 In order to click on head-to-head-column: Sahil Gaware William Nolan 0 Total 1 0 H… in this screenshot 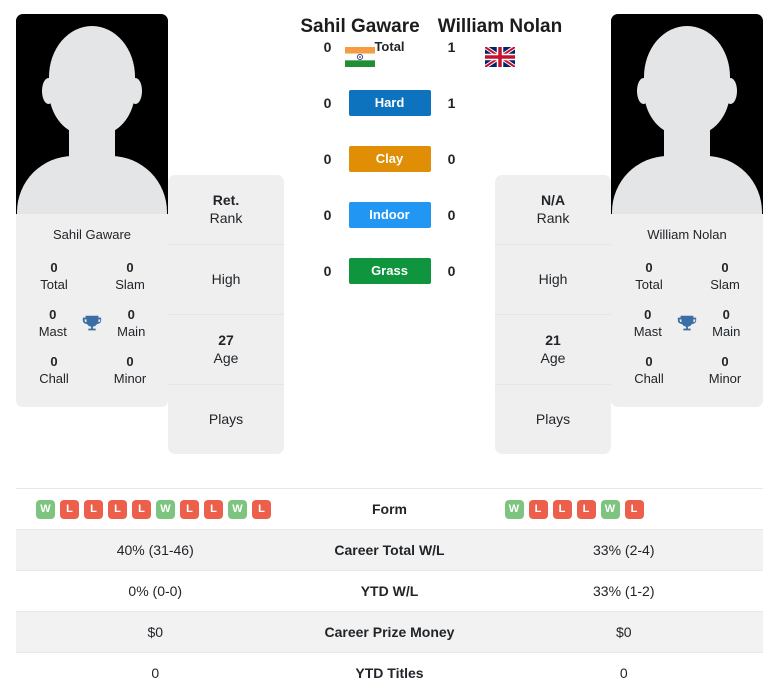, I will do `click(423, 156)`.